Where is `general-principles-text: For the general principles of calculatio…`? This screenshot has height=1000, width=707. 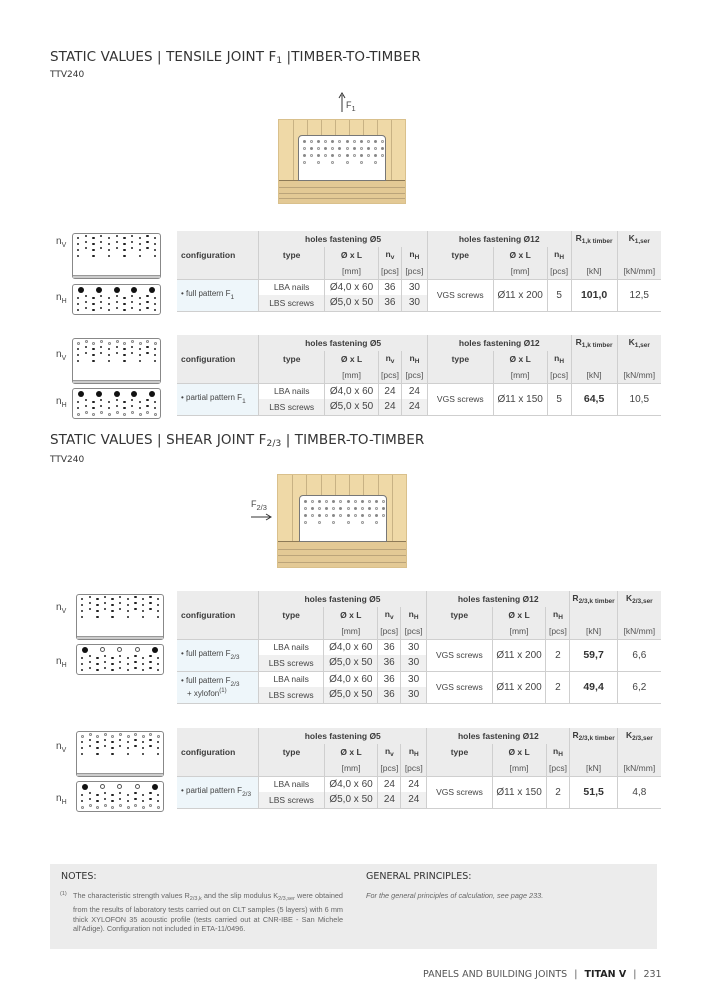
general-principles-text: For the general principles of calculatio… is located at coordinates (455, 895).